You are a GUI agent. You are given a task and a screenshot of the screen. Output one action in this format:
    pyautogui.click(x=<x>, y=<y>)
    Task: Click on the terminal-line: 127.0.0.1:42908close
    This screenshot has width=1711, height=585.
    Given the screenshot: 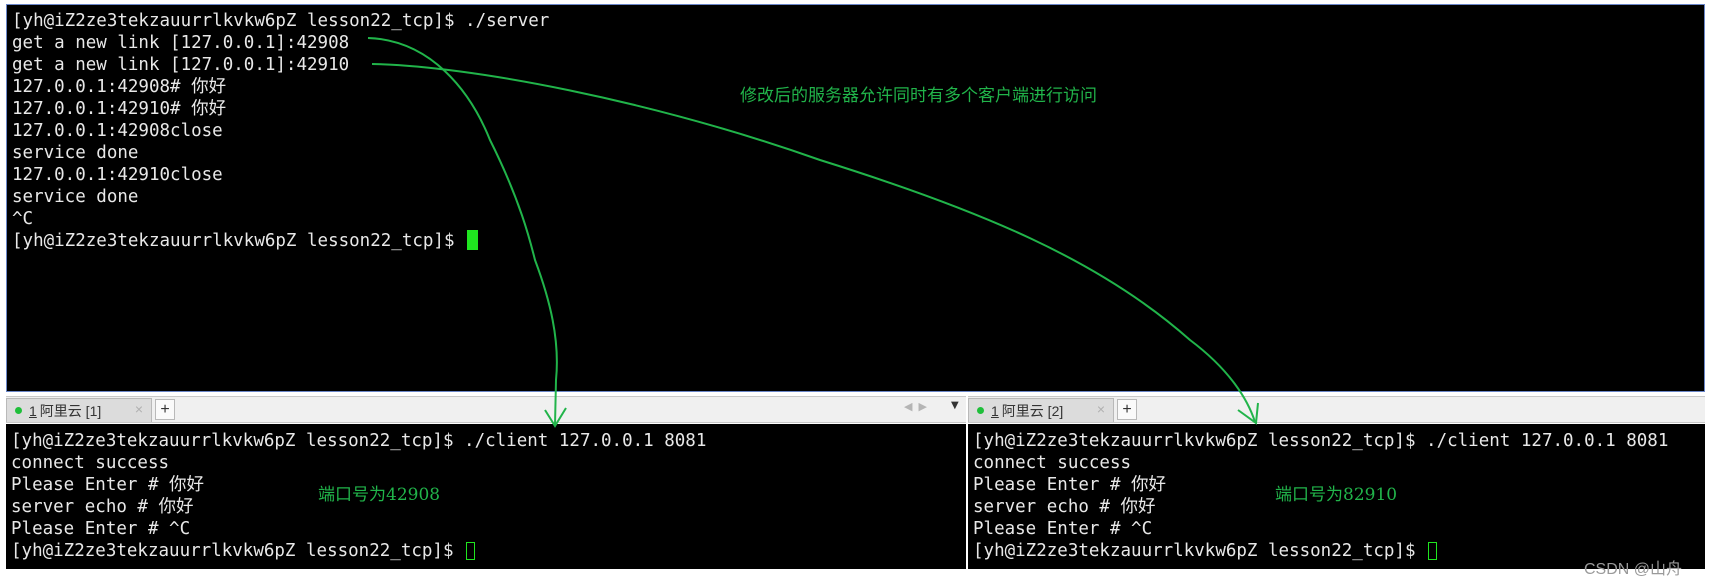 What is the action you would take?
    pyautogui.click(x=117, y=131)
    